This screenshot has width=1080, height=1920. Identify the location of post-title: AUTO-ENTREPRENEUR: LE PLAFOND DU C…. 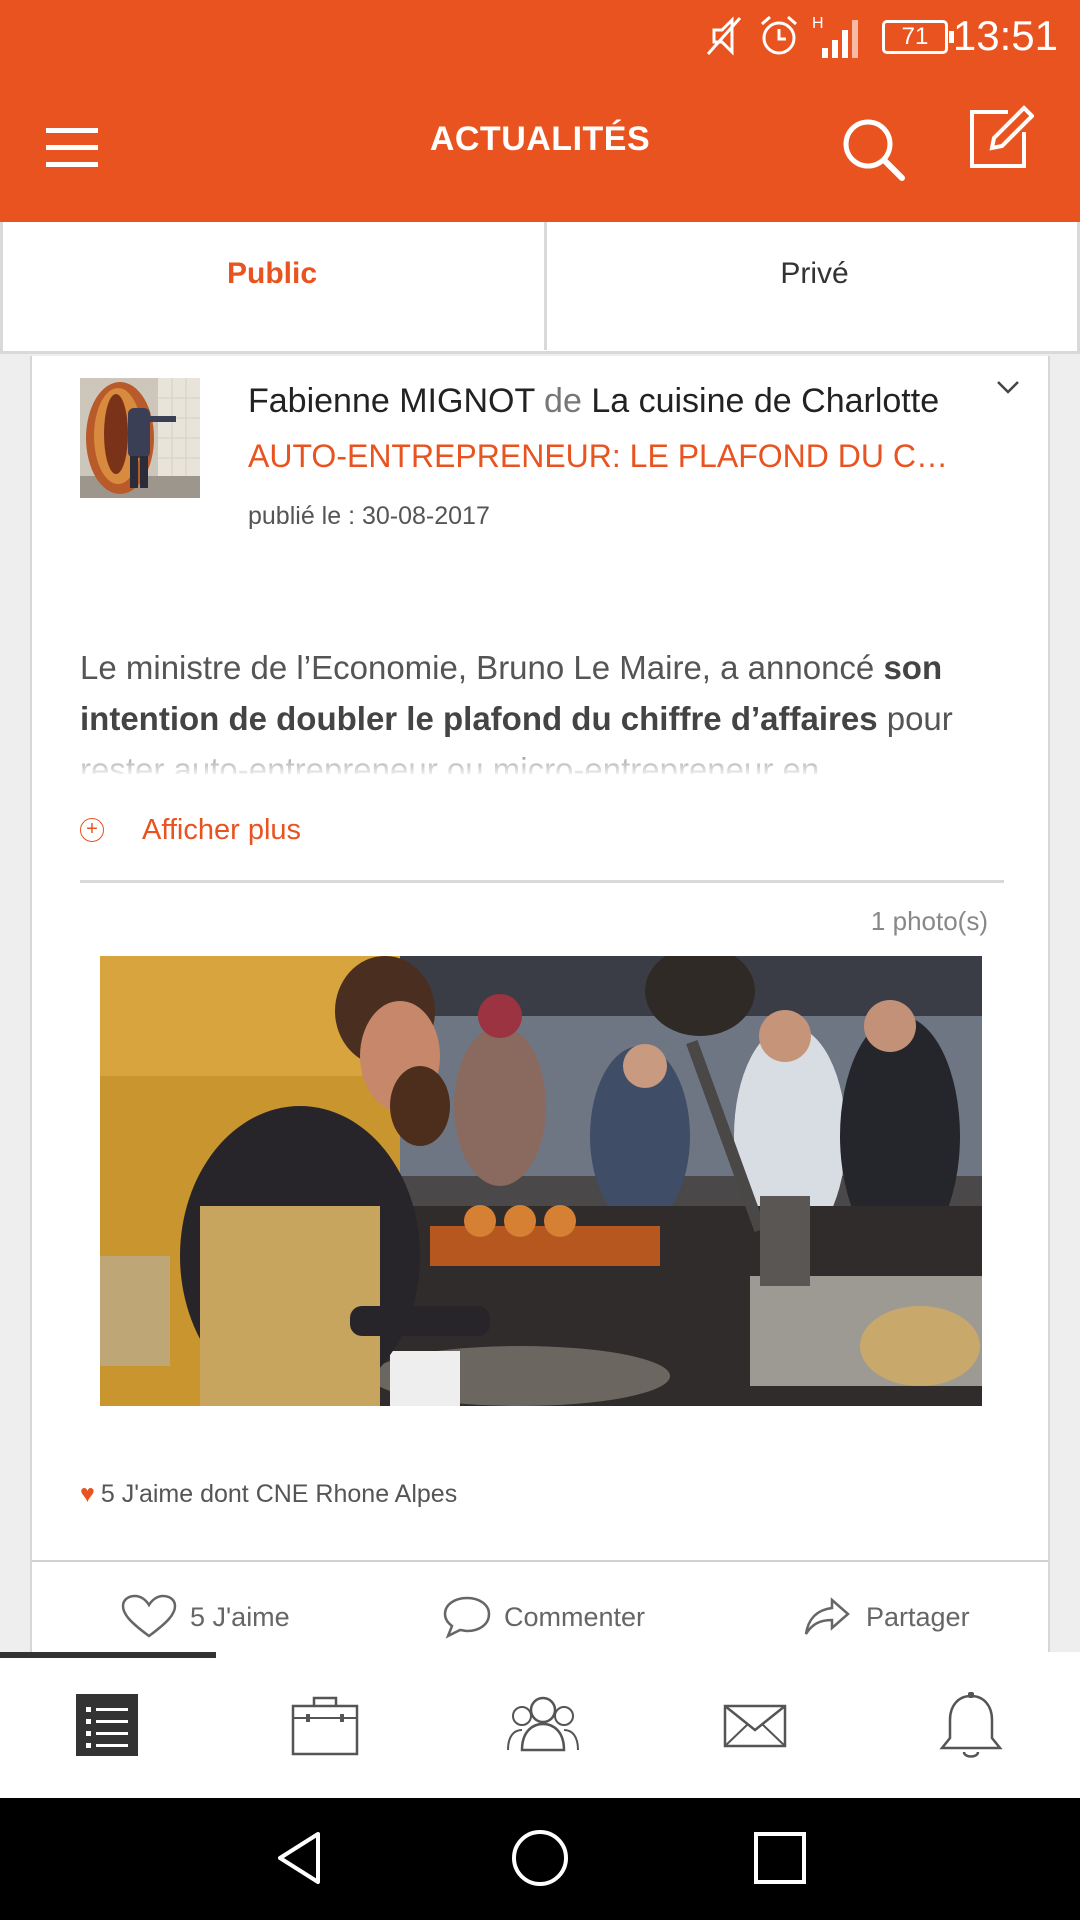
(618, 456).